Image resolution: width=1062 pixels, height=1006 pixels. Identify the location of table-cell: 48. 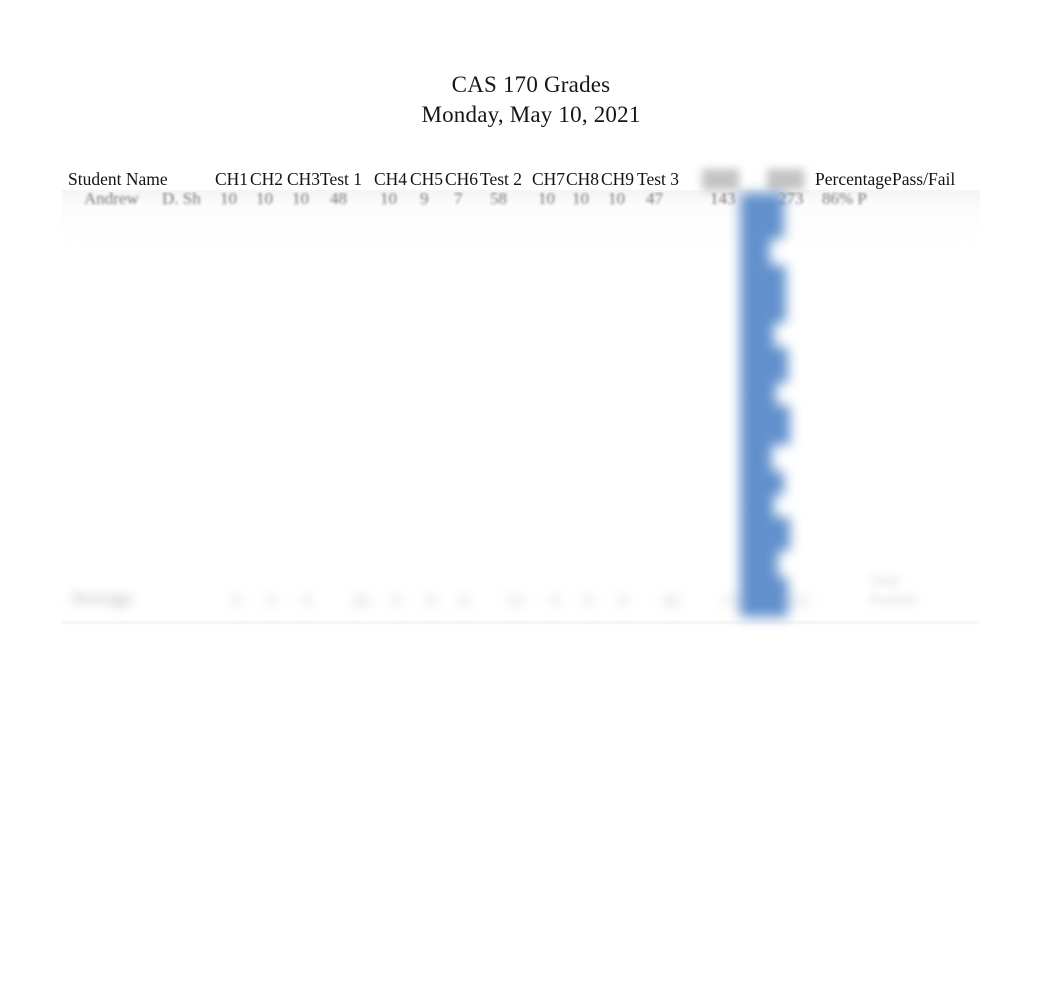
(338, 200).